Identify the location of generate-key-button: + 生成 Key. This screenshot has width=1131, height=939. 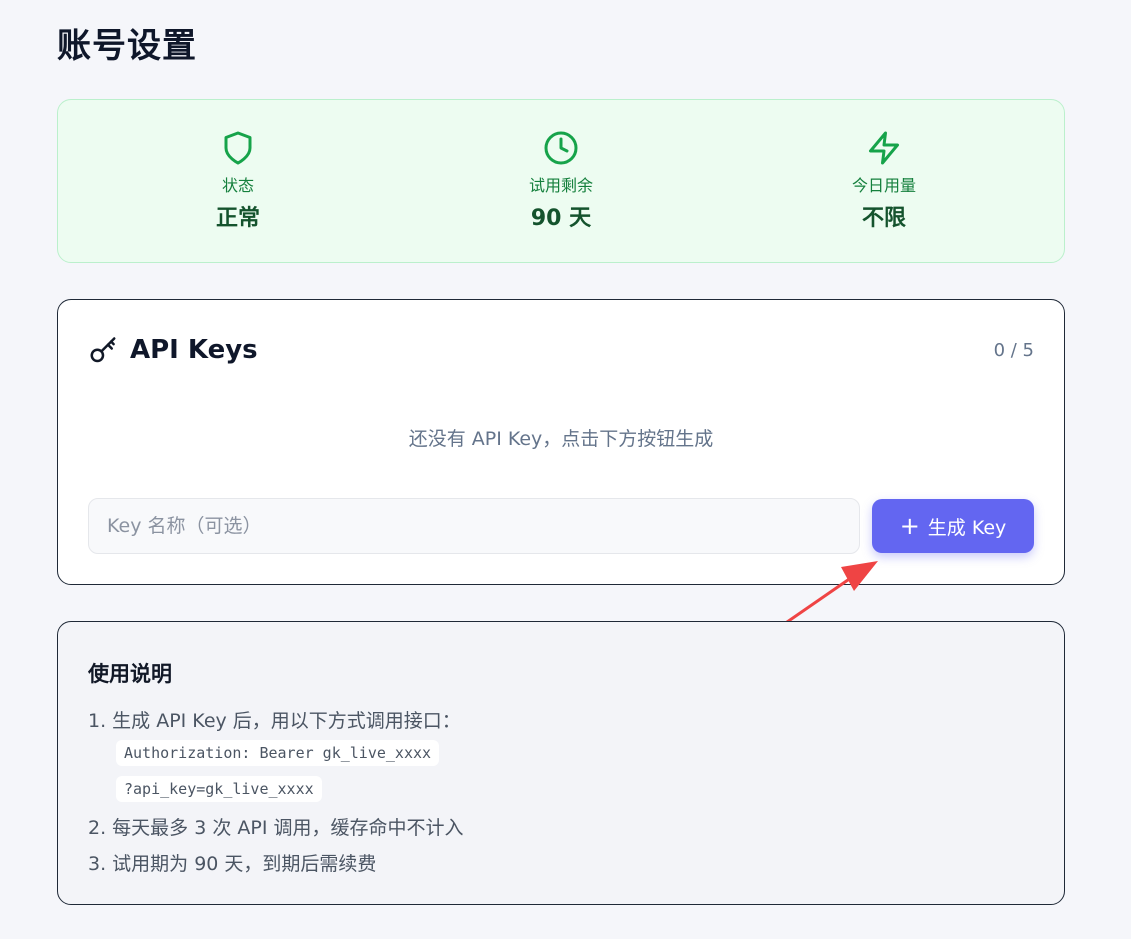
(953, 526).